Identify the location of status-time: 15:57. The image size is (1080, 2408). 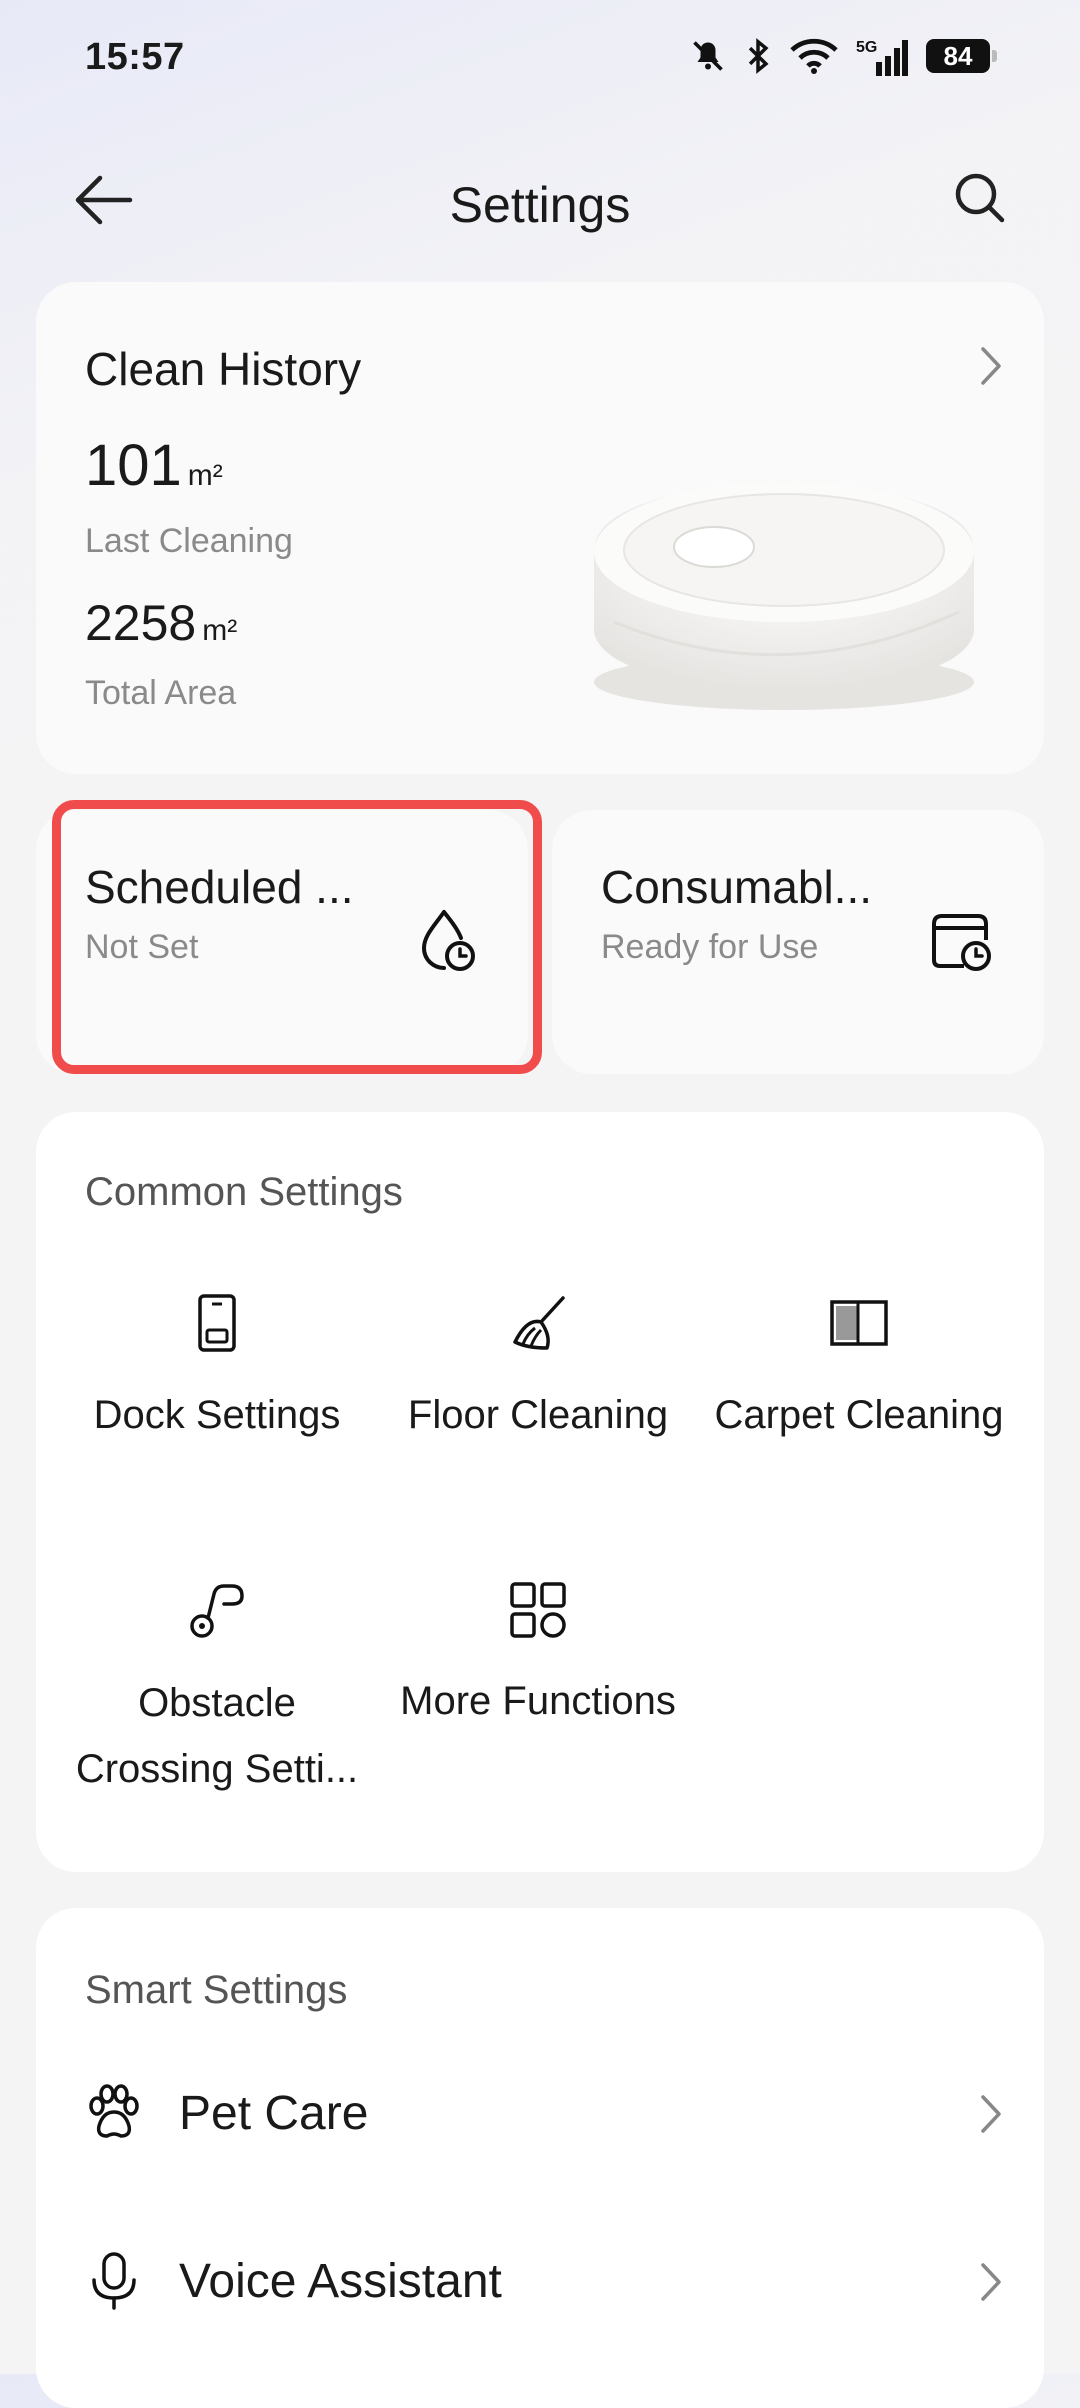
(135, 57).